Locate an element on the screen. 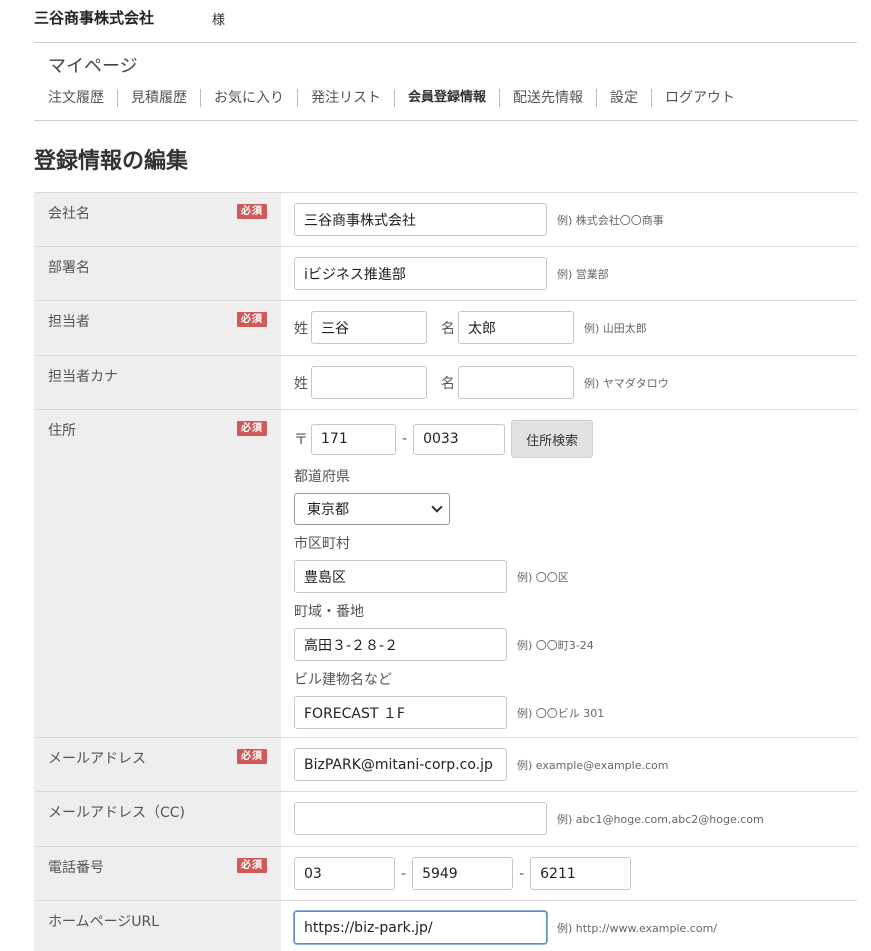 The height and width of the screenshot is (951, 871). field-label-person: 担当者 is located at coordinates (69, 322).